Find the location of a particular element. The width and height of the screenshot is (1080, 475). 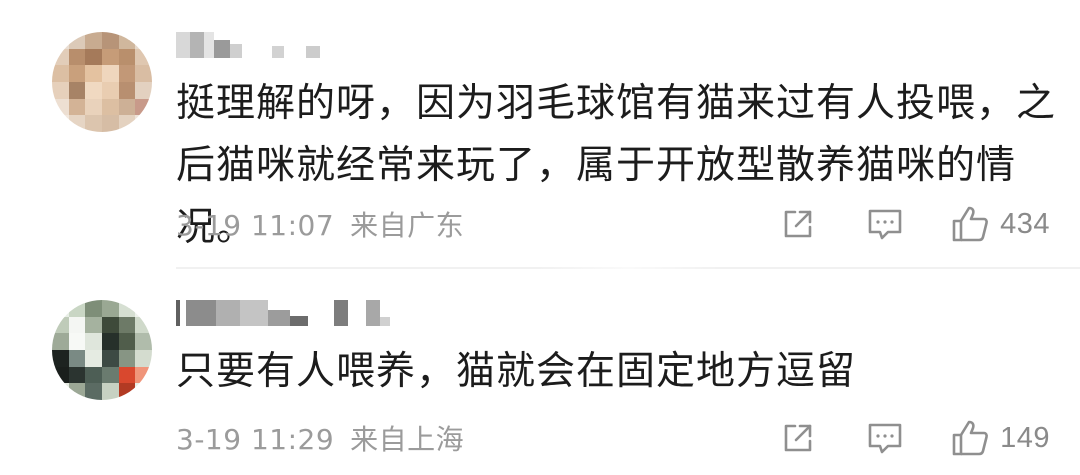

comment-actions: 149 is located at coordinates (915, 438).